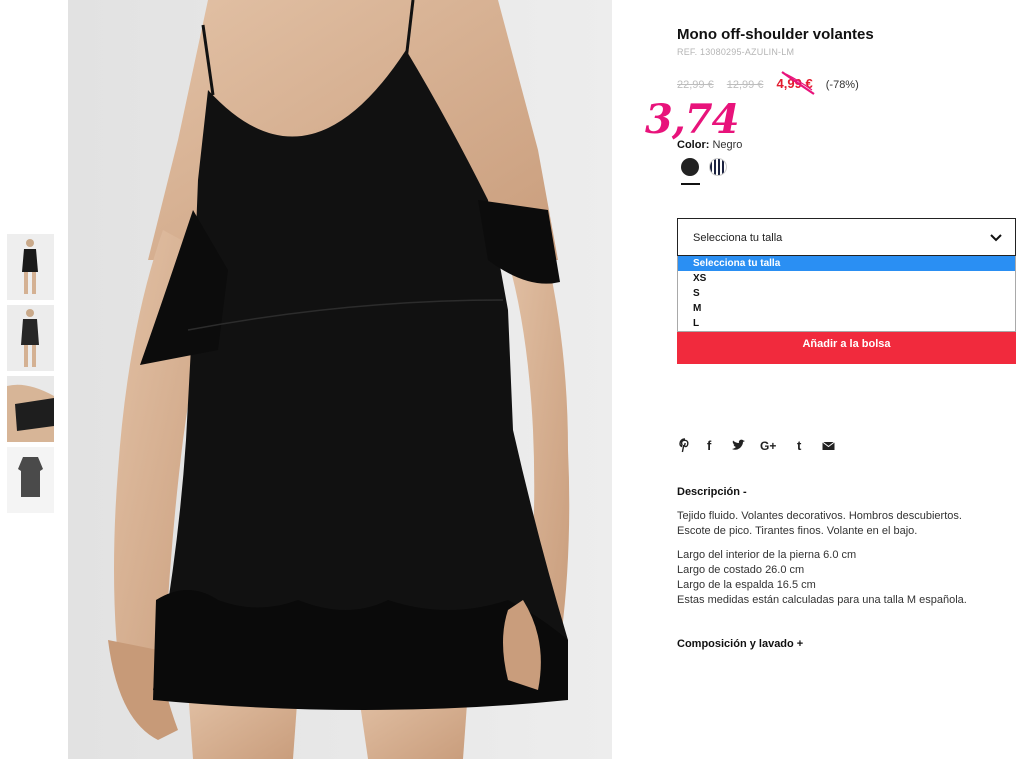 This screenshot has height=759, width=1017. What do you see at coordinates (846, 323) in the screenshot?
I see `size-option-l: L` at bounding box center [846, 323].